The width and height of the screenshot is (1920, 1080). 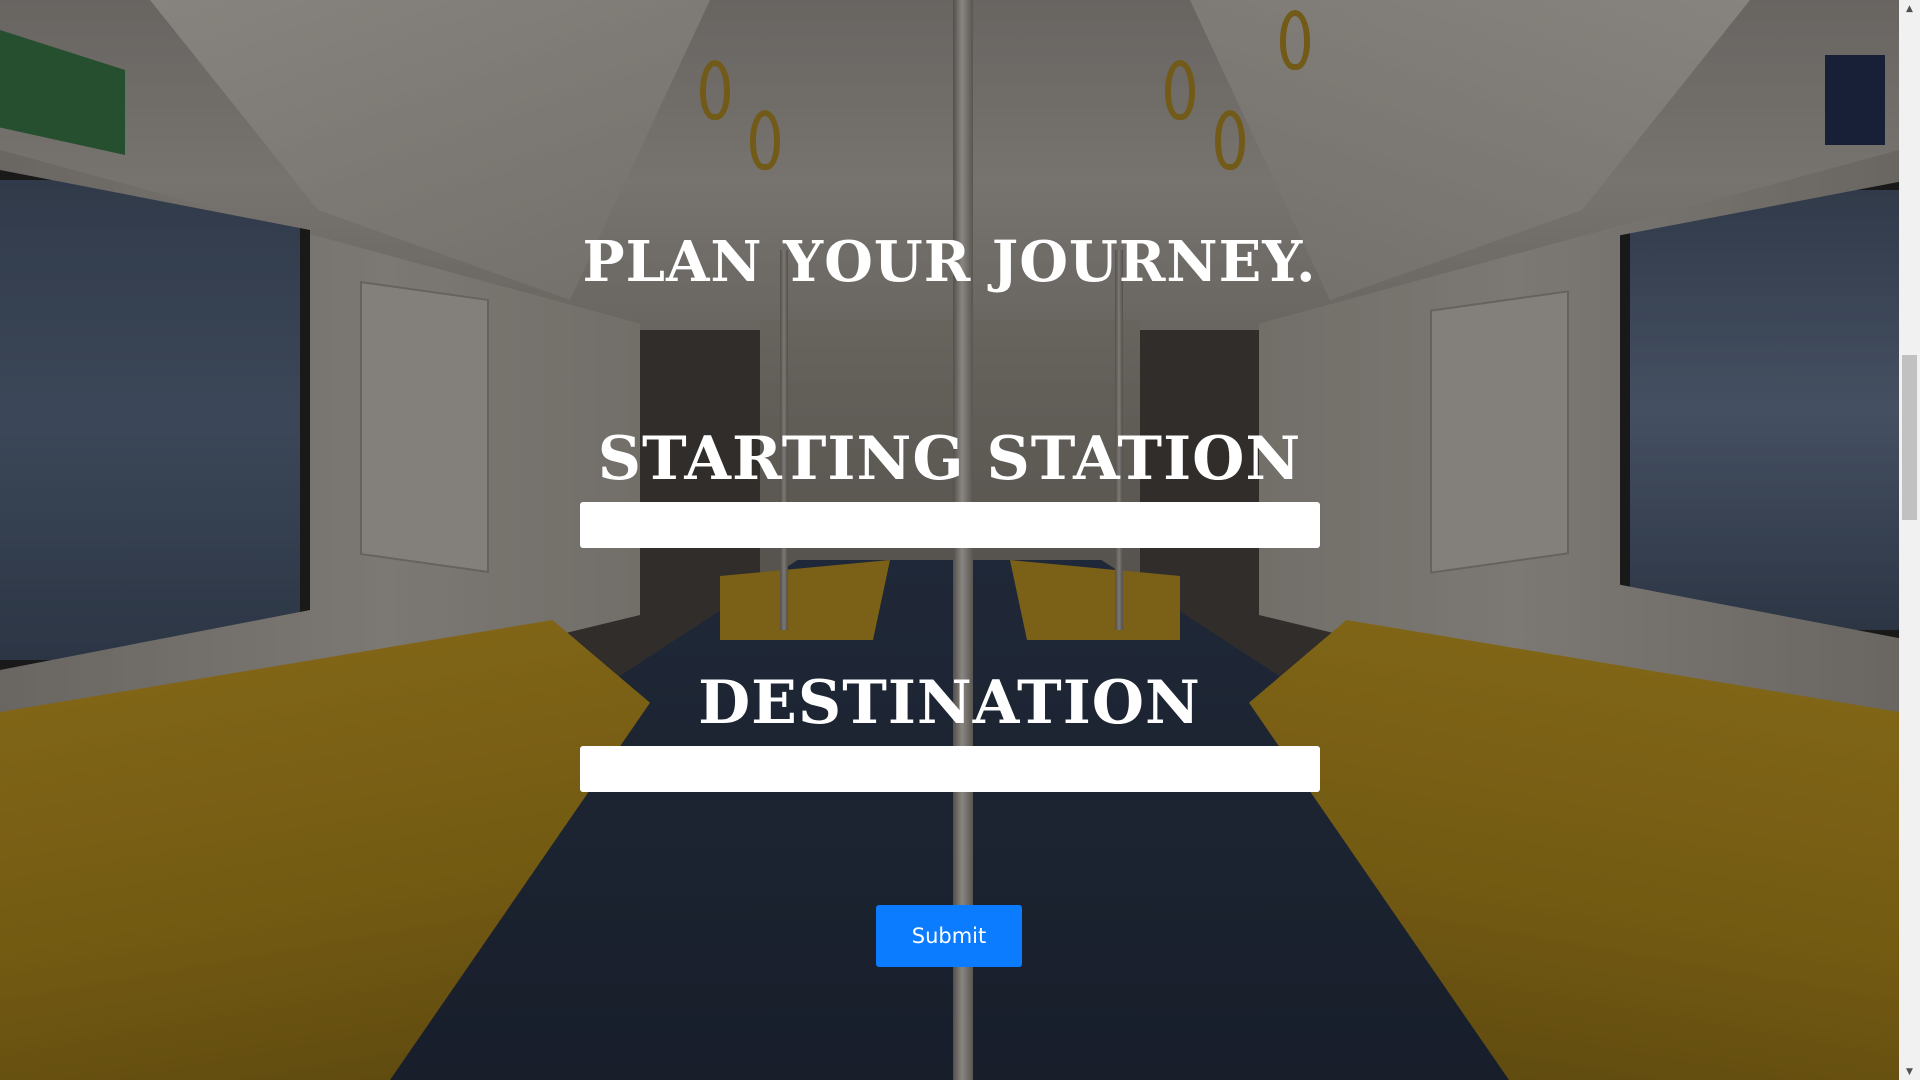 I want to click on vertical-scrollbar: ▲ ▼, so click(x=1909, y=540).